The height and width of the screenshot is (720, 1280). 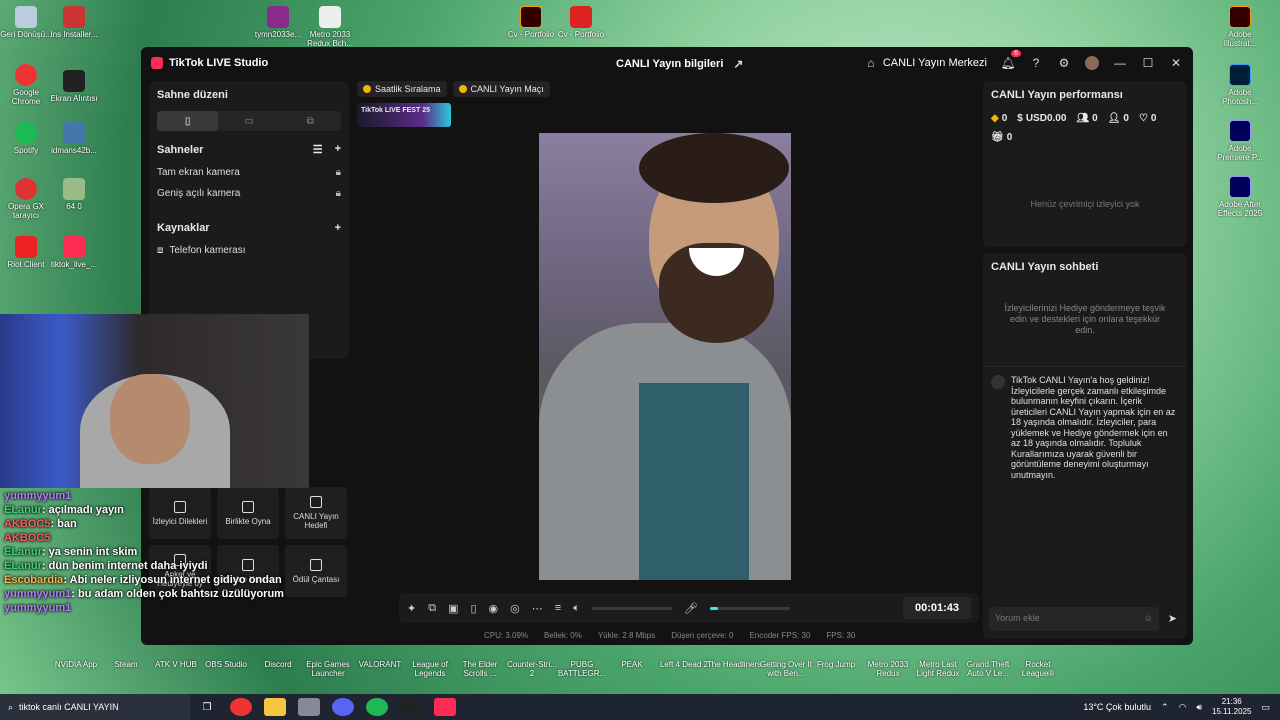 What do you see at coordinates (249, 250) in the screenshot?
I see `source-item: ⧈ Telefon kamerası` at bounding box center [249, 250].